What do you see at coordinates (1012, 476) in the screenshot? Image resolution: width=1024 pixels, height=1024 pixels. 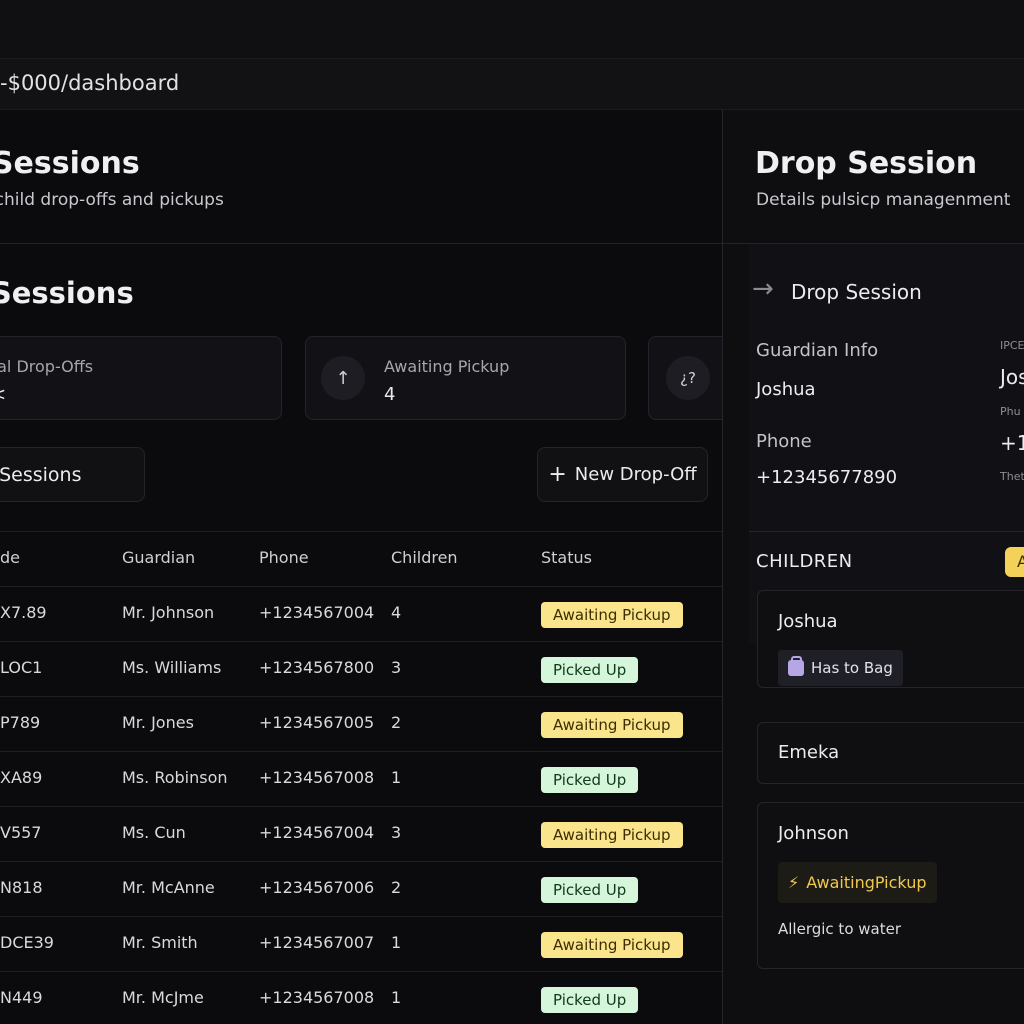 I see `right-col-label: Thet` at bounding box center [1012, 476].